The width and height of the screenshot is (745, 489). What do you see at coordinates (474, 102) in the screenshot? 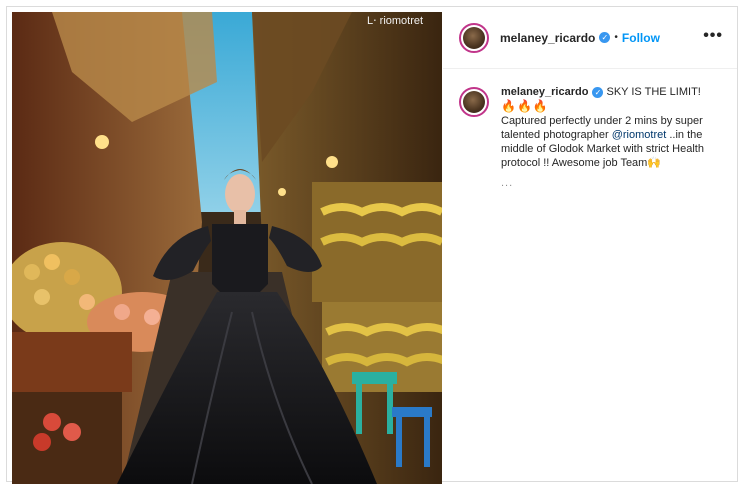
I see `caption-avatar` at bounding box center [474, 102].